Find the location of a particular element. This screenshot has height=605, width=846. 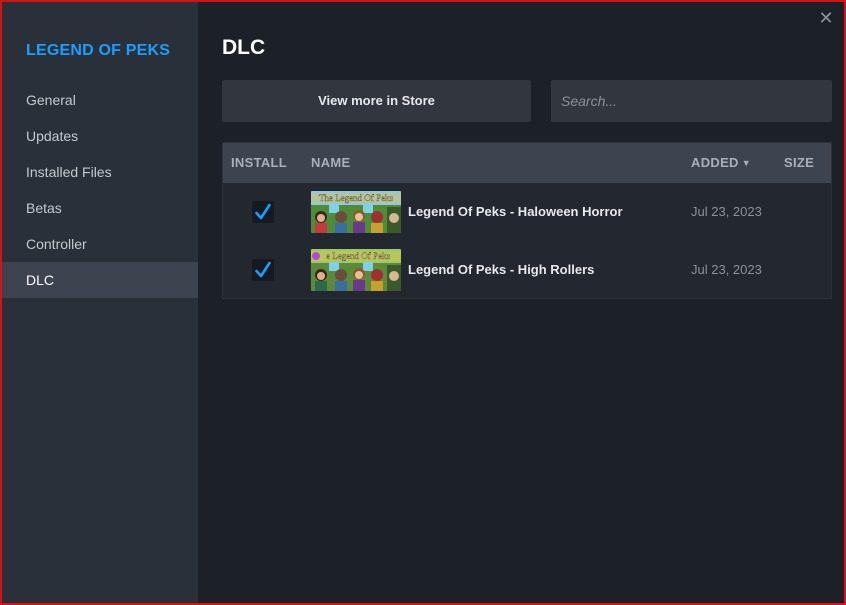

dlc-name: Legend Of Peks - High Rollers is located at coordinates (501, 269).